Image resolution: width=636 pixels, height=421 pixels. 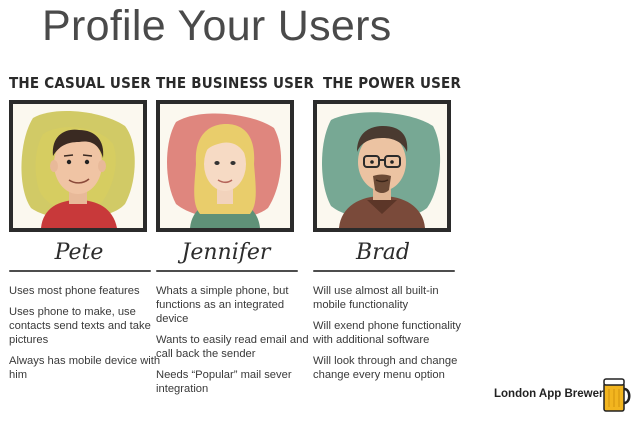 What do you see at coordinates (79, 252) in the screenshot?
I see `persona-name: Pete` at bounding box center [79, 252].